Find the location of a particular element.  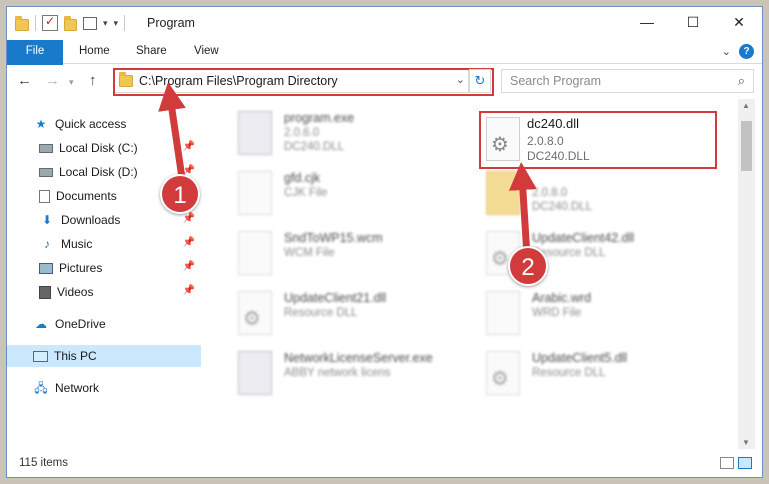

file-name: UpdateClient5.dll is located at coordinates (580, 358).